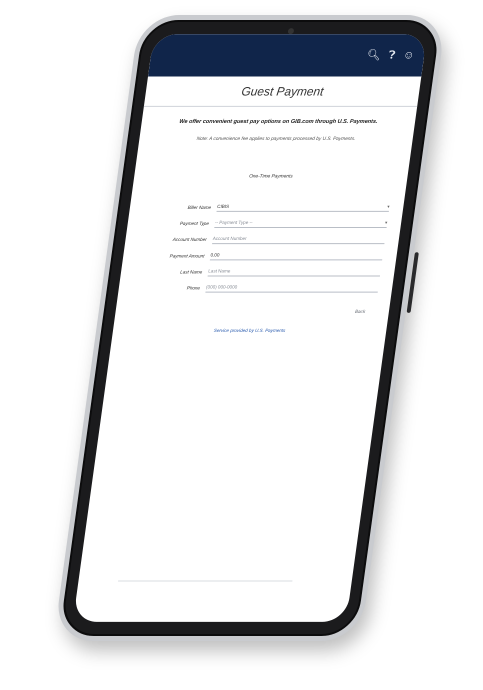  I want to click on payment-type-row: Payment Type -- Payment Type -- ▾, so click(267, 223).